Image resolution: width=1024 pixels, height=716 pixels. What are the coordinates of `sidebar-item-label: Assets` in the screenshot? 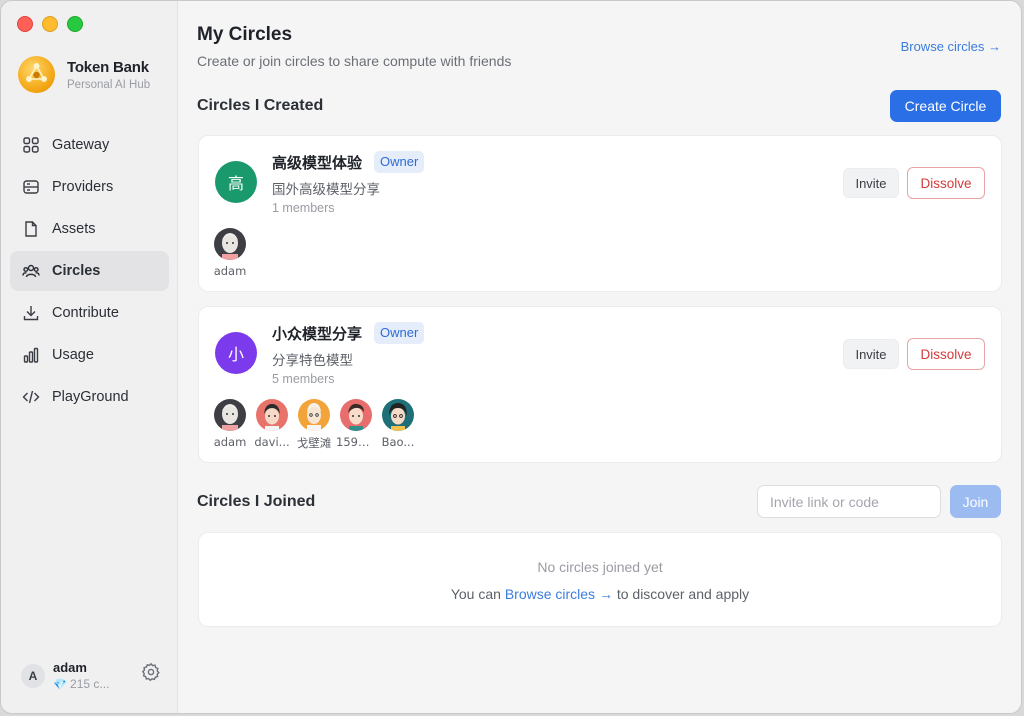 It's located at (74, 229).